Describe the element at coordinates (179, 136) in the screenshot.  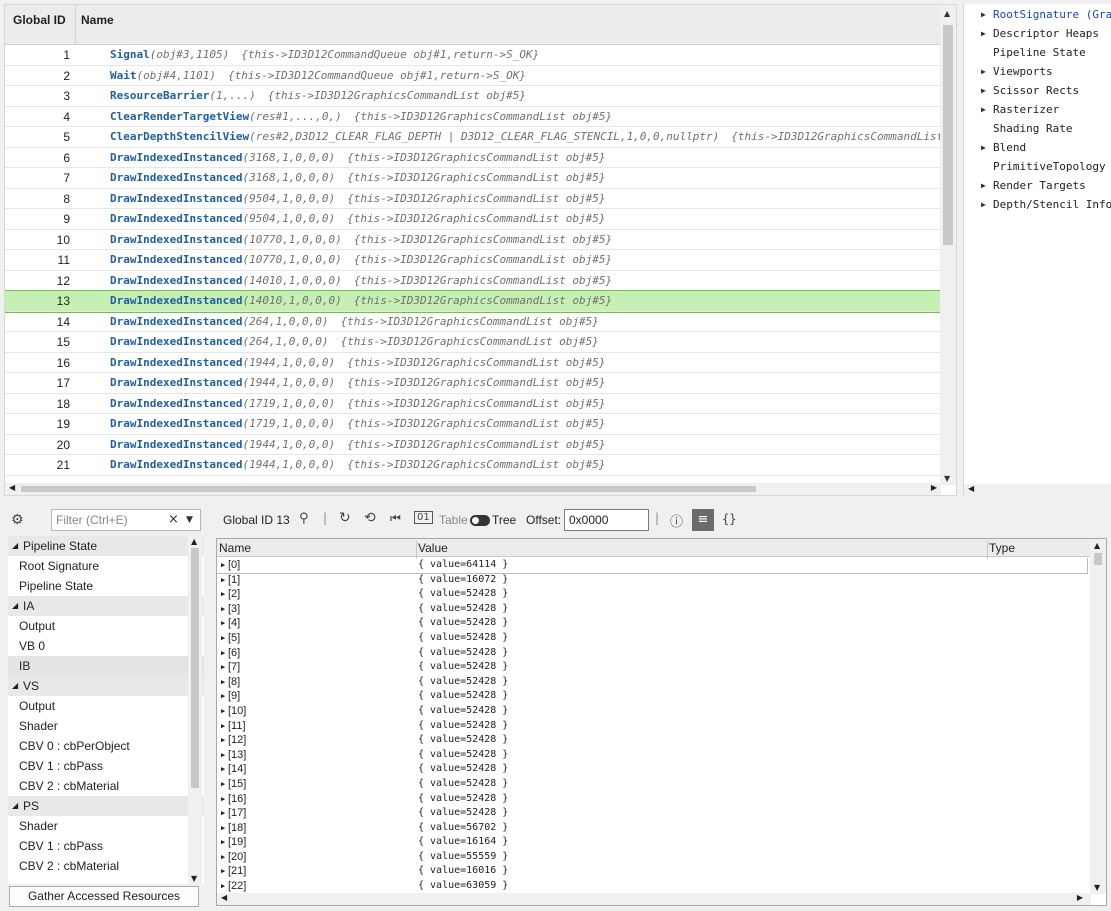
I see `event-function-name: ClearDepthStencilView` at that location.